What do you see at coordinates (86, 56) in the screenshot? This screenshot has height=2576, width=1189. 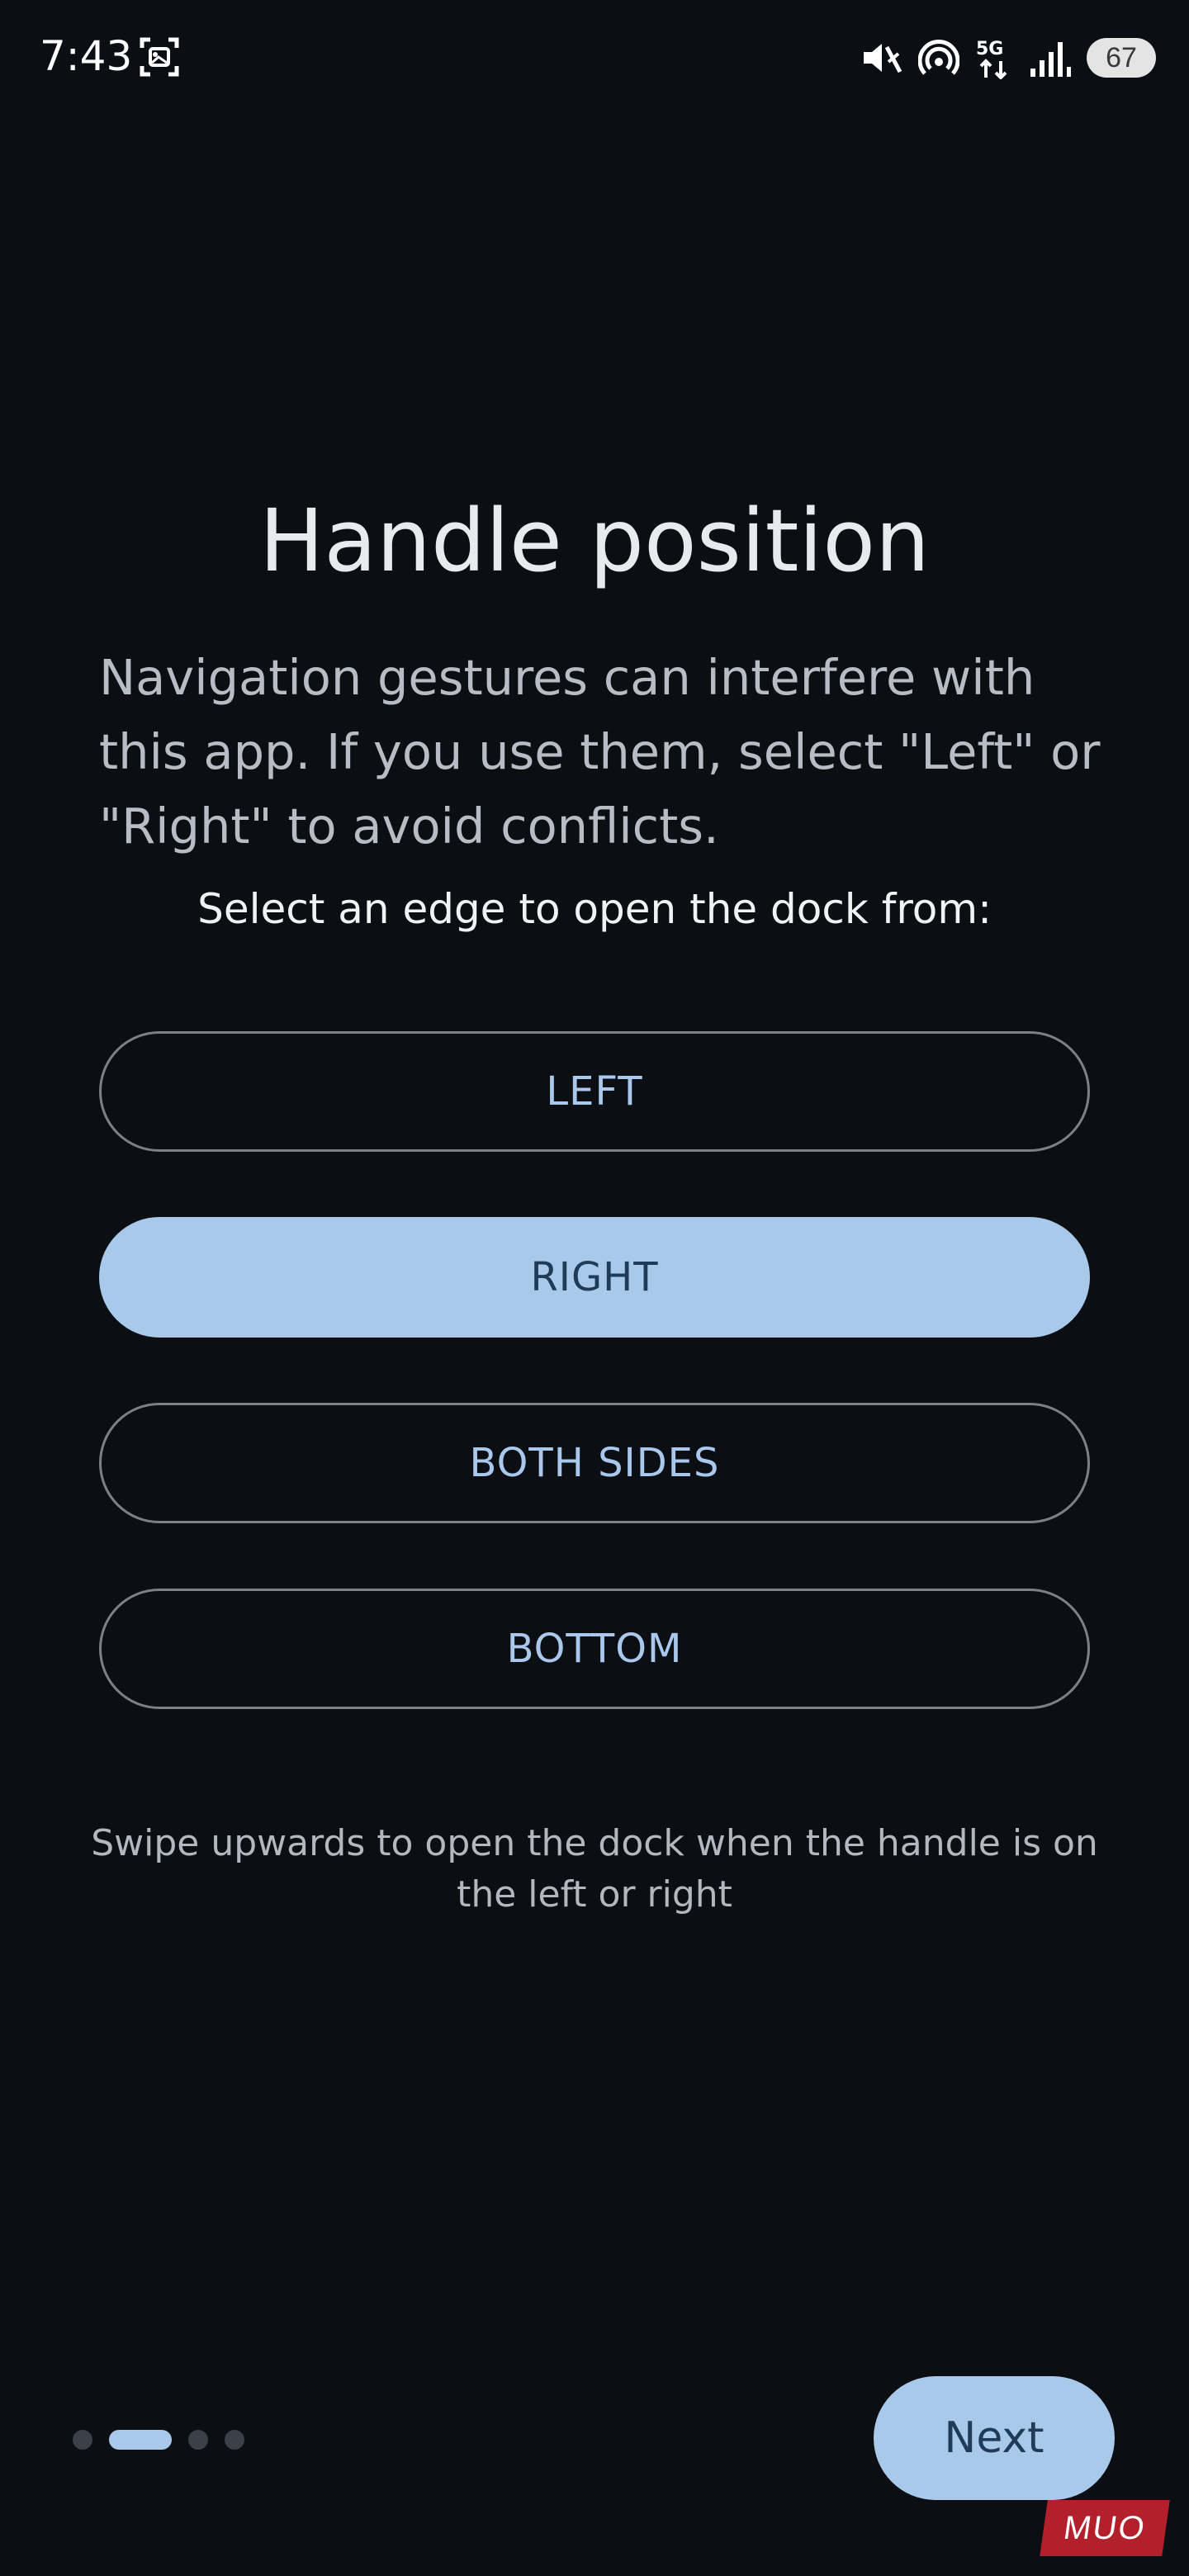 I see `status-time: 7:43` at bounding box center [86, 56].